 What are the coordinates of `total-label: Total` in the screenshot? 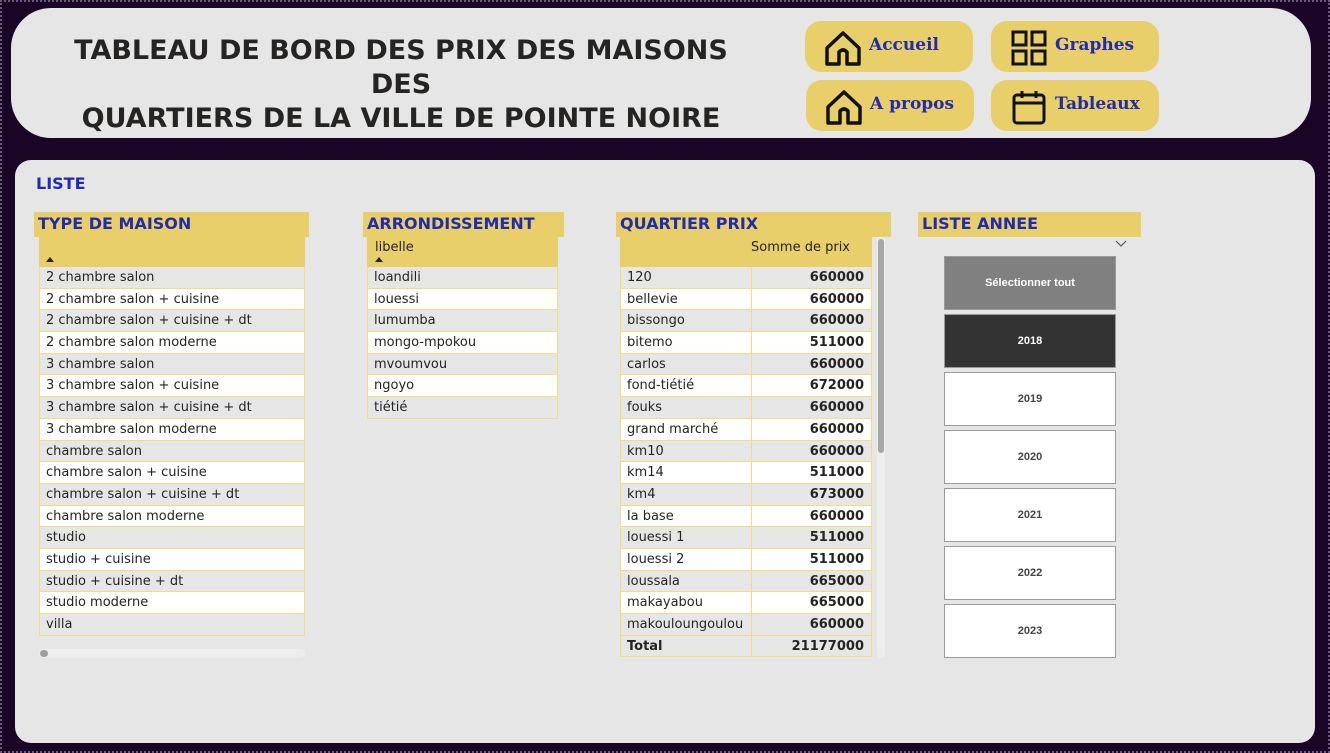 It's located at (686, 646).